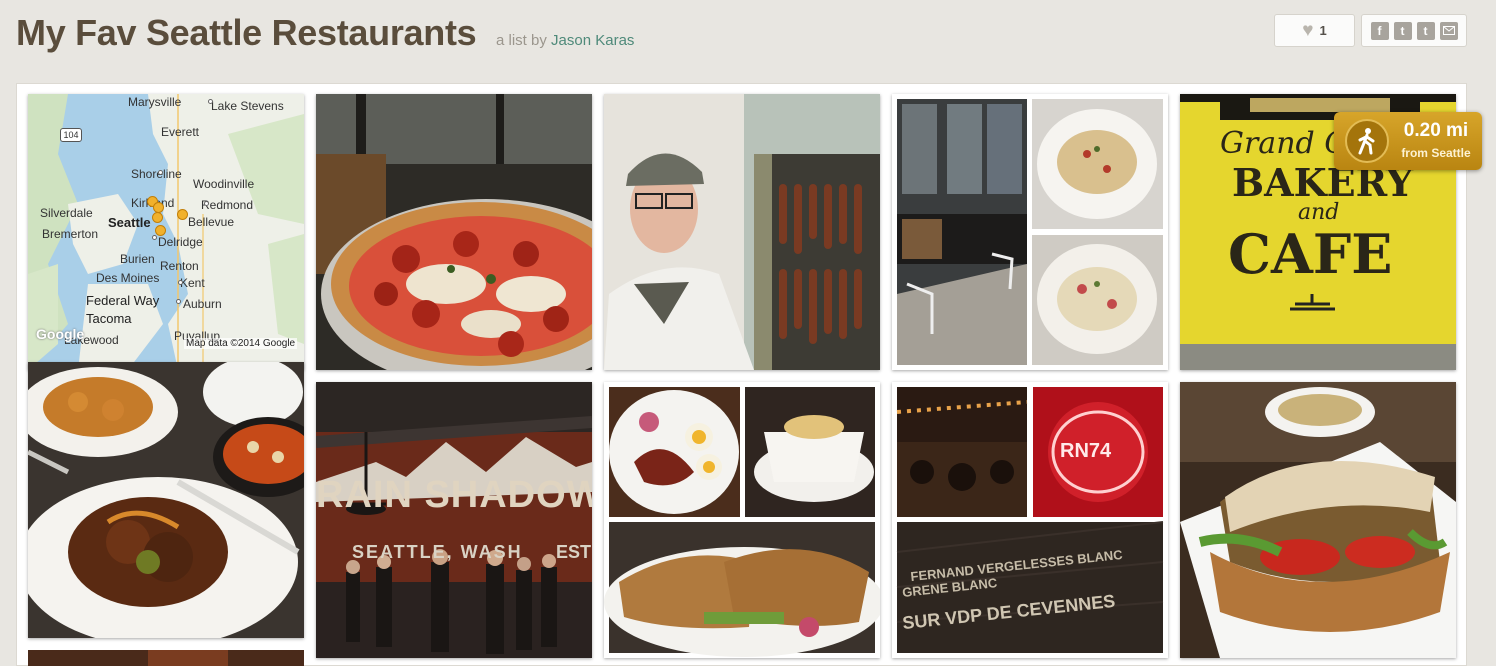 This screenshot has height=666, width=1496. Describe the element at coordinates (202, 304) in the screenshot. I see `map-label: Auburn` at that location.